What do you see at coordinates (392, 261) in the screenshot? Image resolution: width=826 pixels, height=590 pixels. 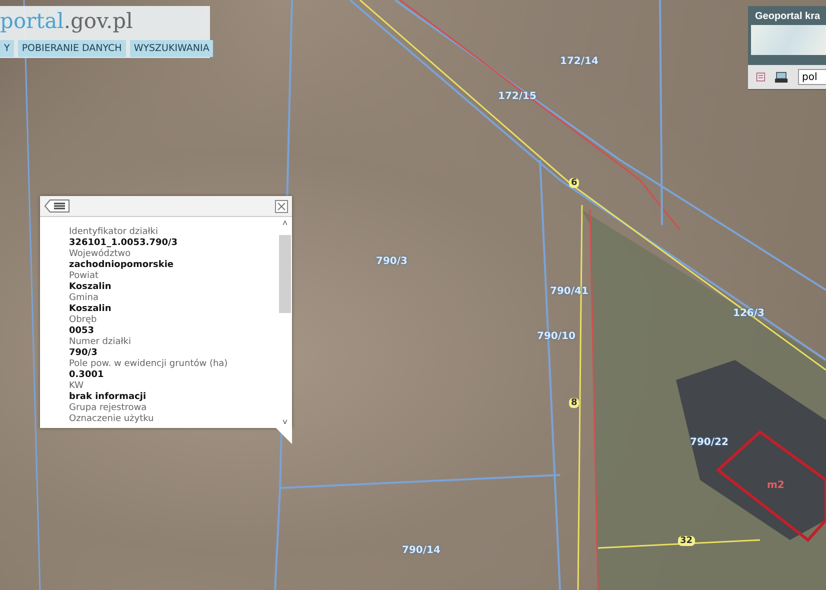 I see `parcel-label: 790/3` at bounding box center [392, 261].